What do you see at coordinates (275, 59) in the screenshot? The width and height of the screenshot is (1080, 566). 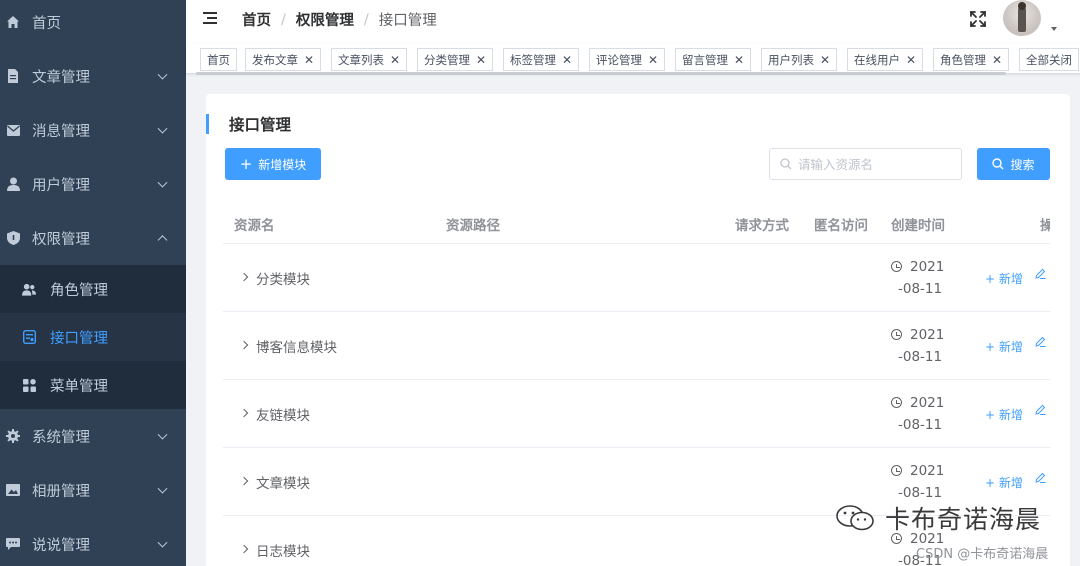 I see `tag-label: 发布文章` at bounding box center [275, 59].